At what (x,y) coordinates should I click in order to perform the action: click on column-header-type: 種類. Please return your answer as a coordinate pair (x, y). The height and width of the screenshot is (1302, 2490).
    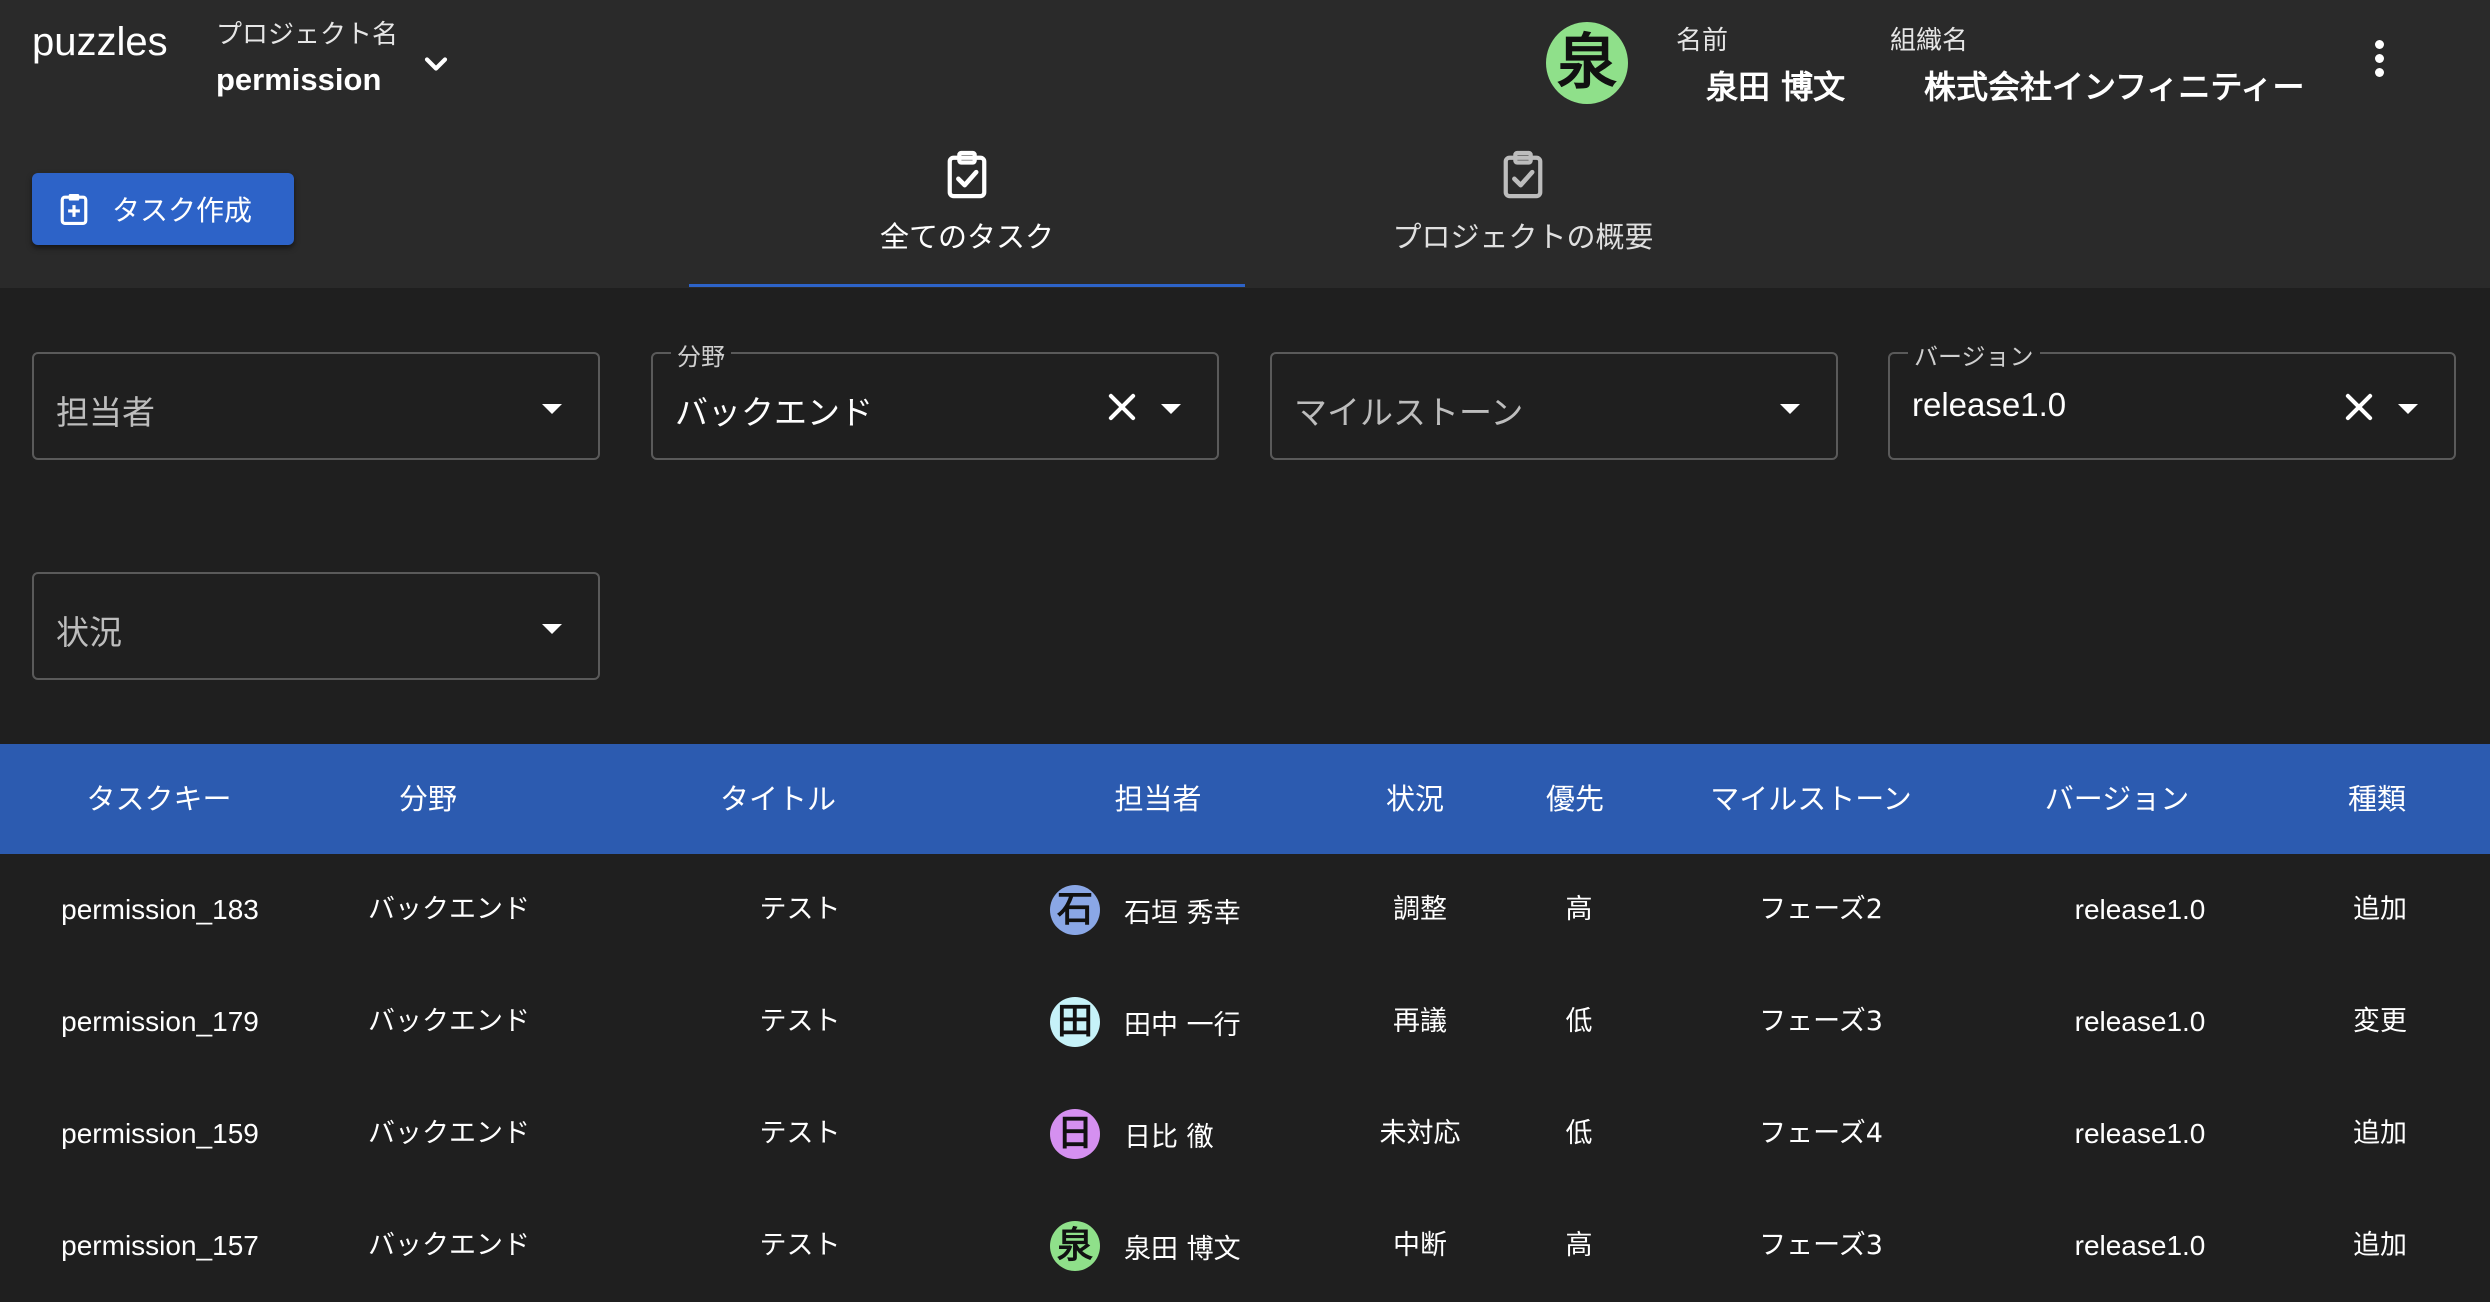
    Looking at the image, I should click on (2377, 799).